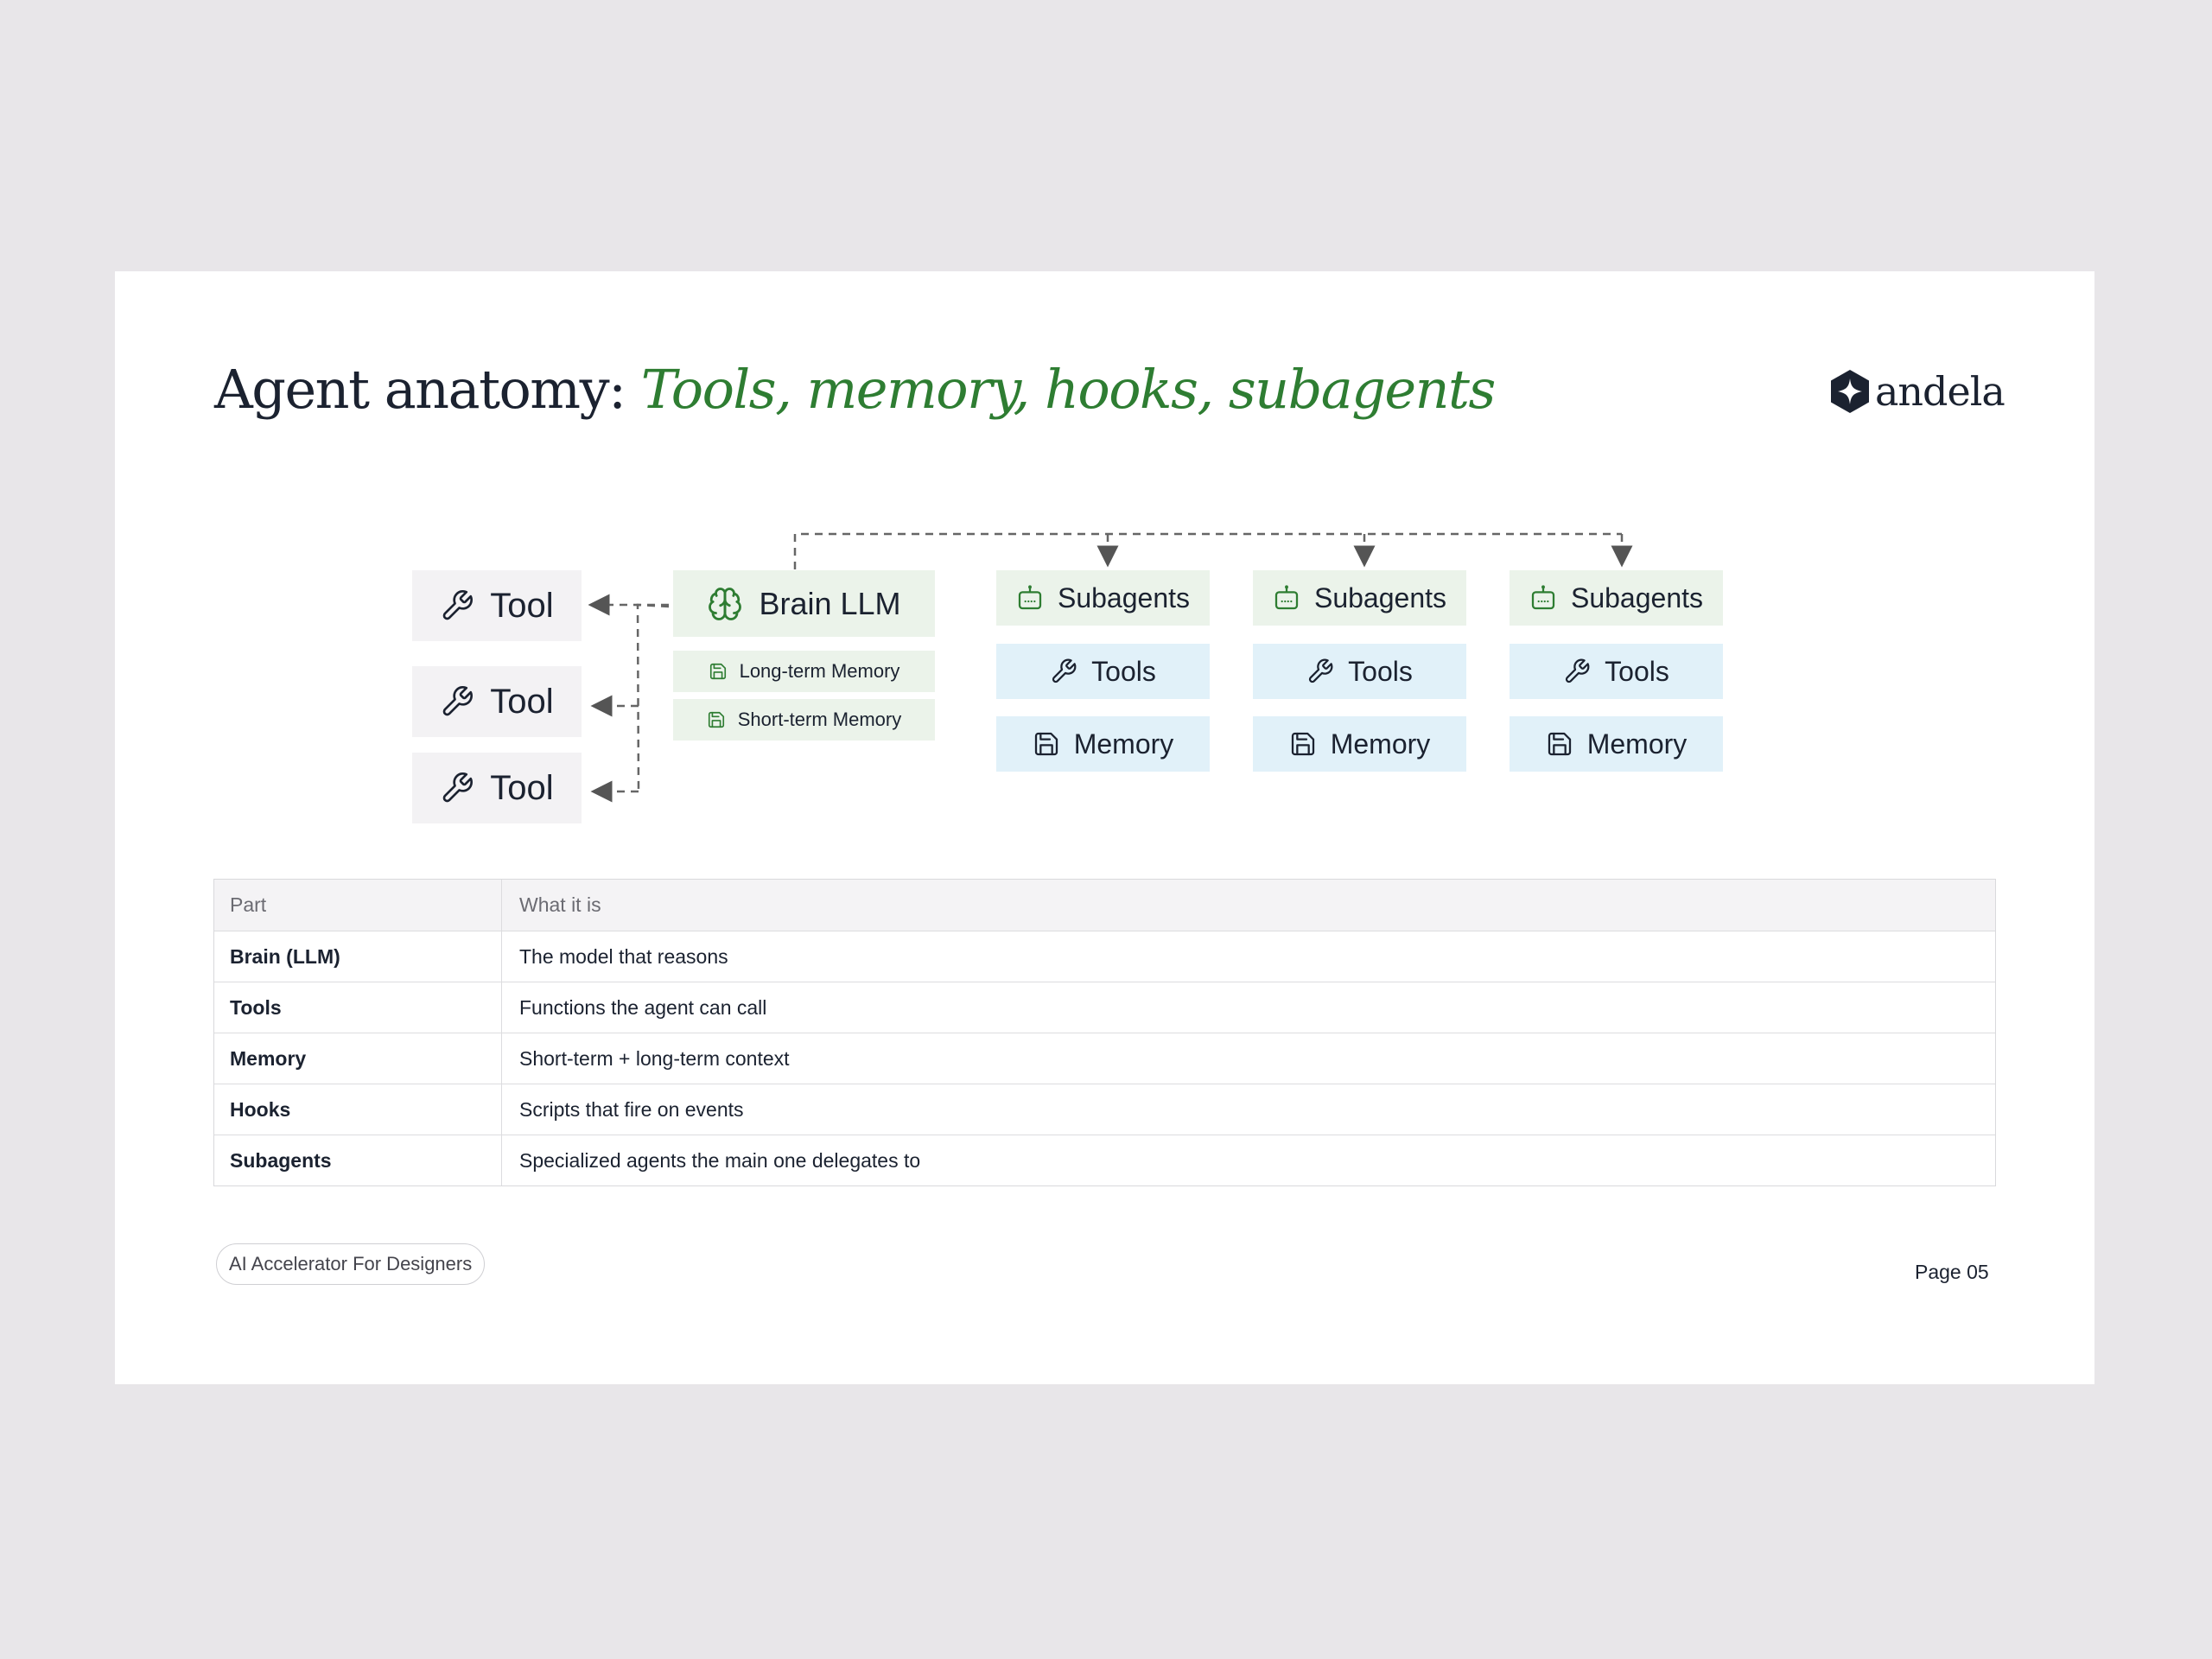 This screenshot has height=1659, width=2212. I want to click on table-cell-part: Tools, so click(358, 1007).